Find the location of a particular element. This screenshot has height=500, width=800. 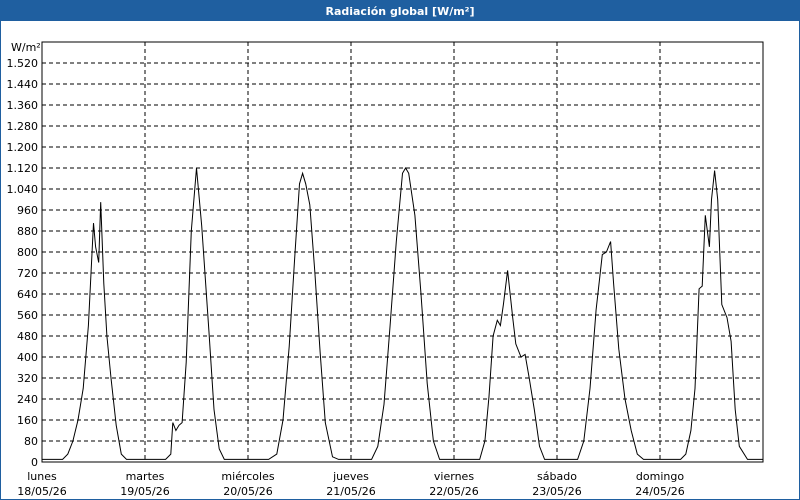

window-title: Radiación global [W/m²] is located at coordinates (400, 11).